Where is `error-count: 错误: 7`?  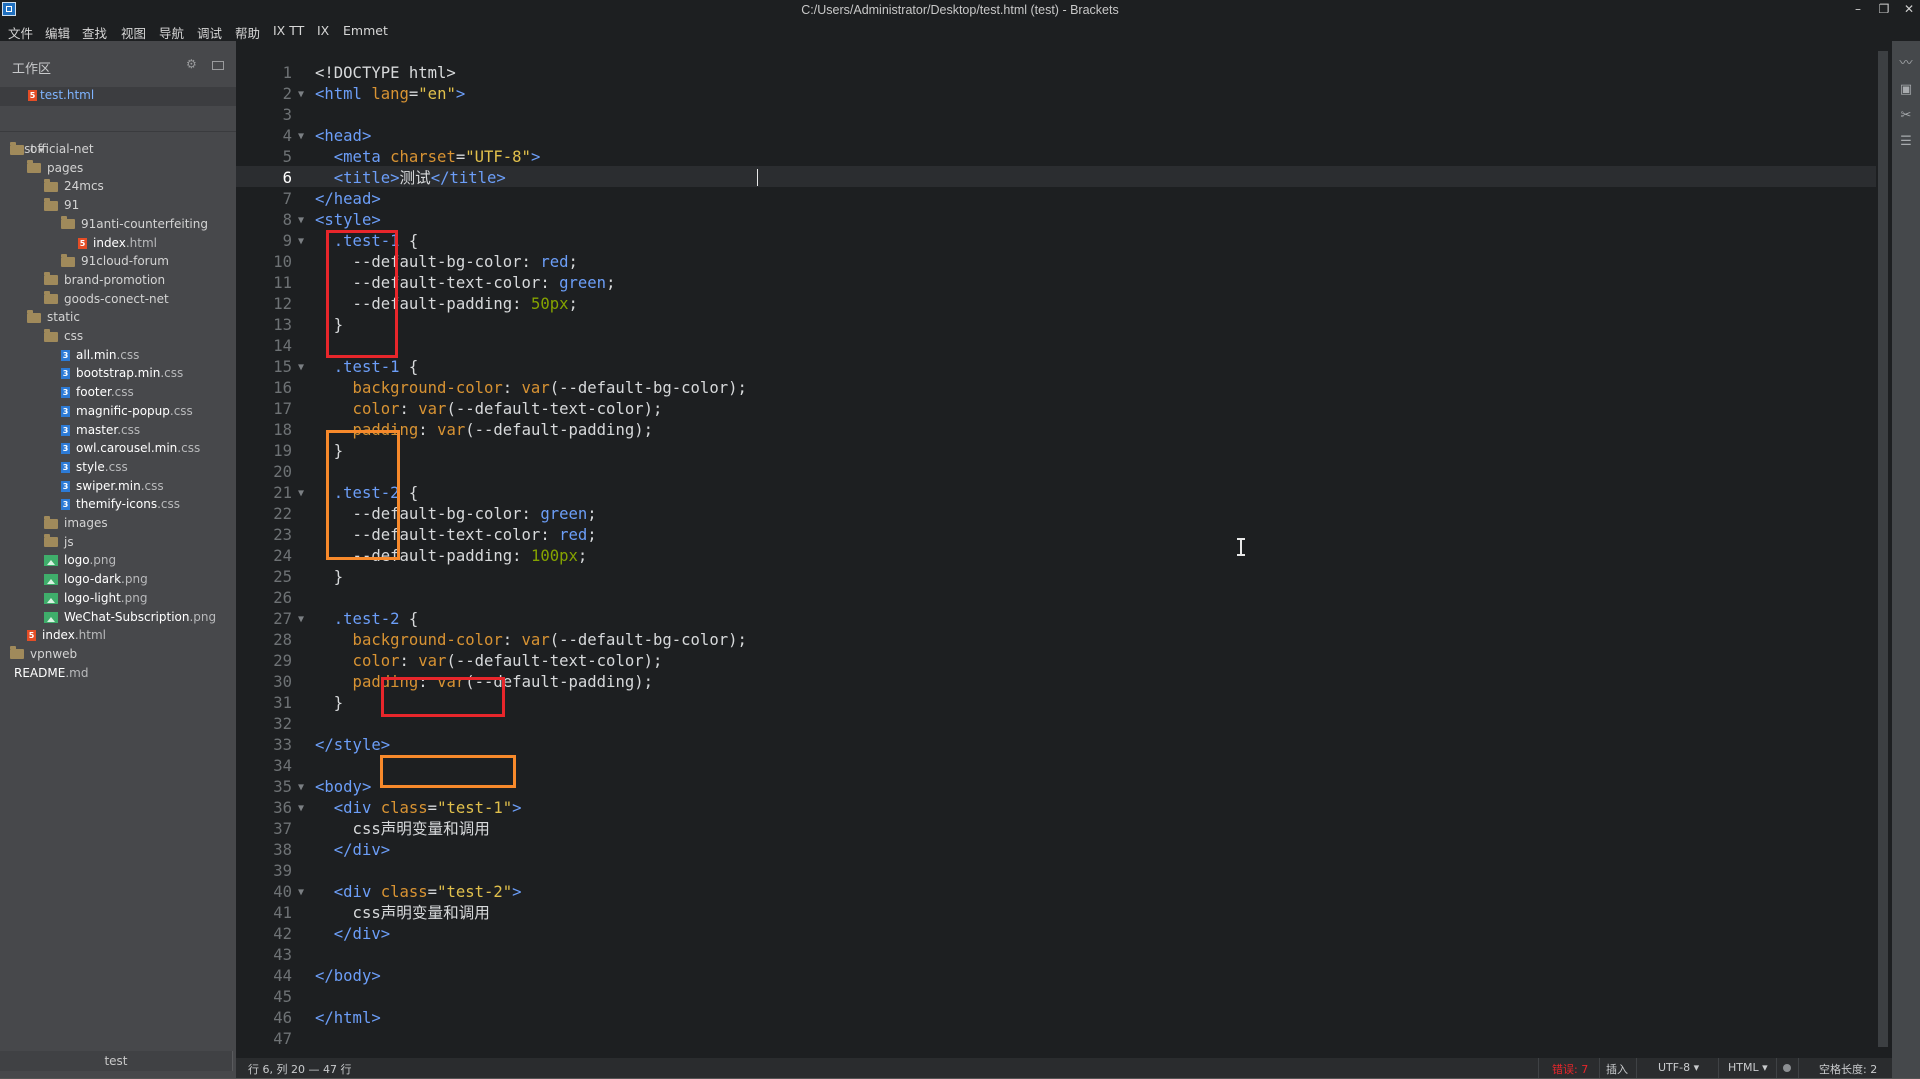 error-count: 错误: 7 is located at coordinates (1570, 1069).